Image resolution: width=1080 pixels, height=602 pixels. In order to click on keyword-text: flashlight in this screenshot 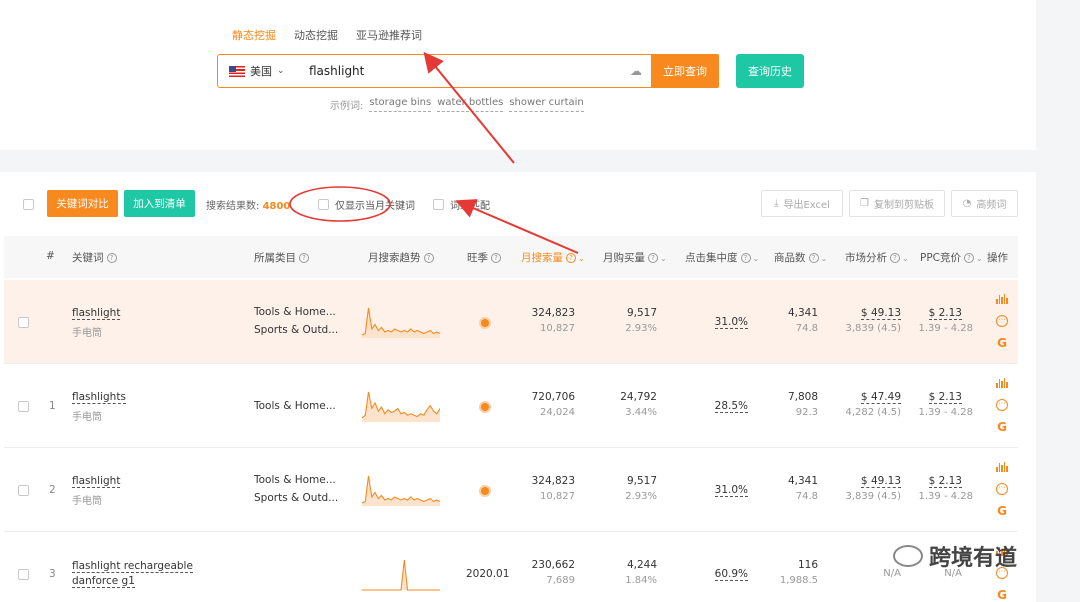, I will do `click(96, 481)`.